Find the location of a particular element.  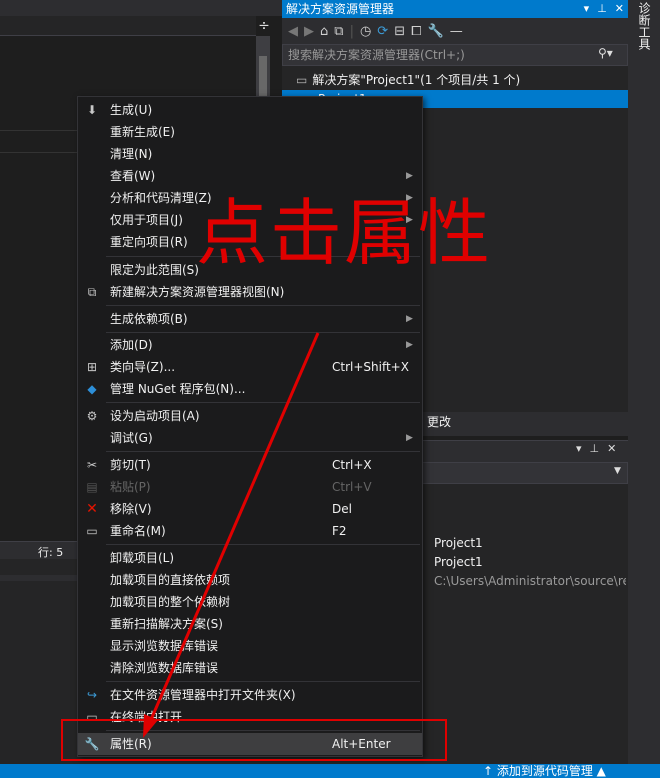

menu-item-rescan: 重新扫描解决方案(S) is located at coordinates (250, 624).